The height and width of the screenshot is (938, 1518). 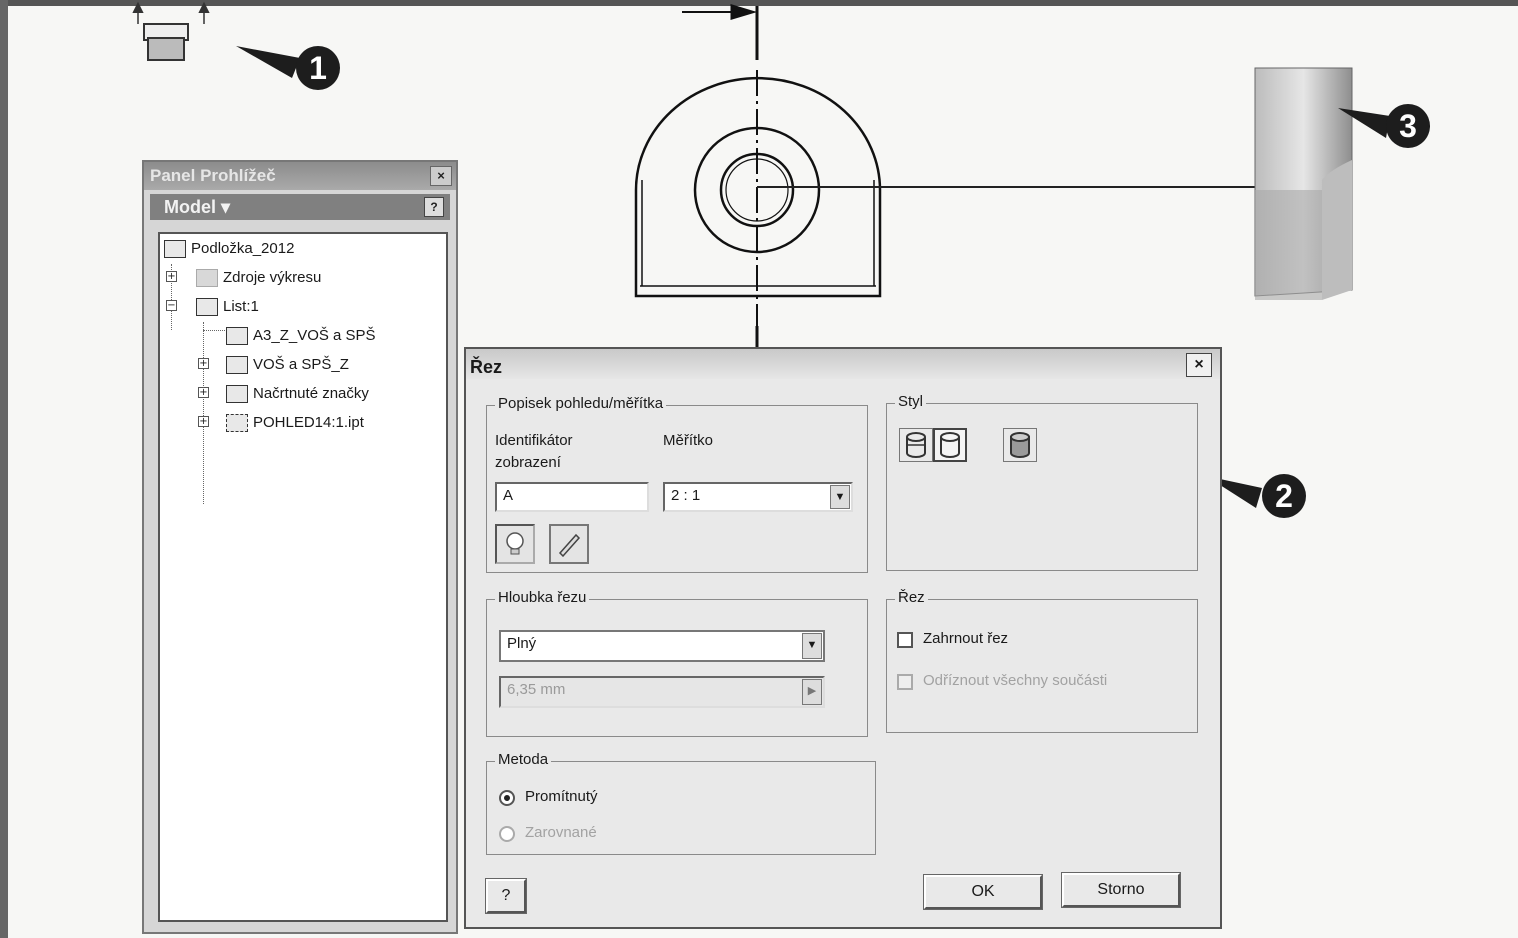 I want to click on projected-label: Promítnutý, so click(x=561, y=796).